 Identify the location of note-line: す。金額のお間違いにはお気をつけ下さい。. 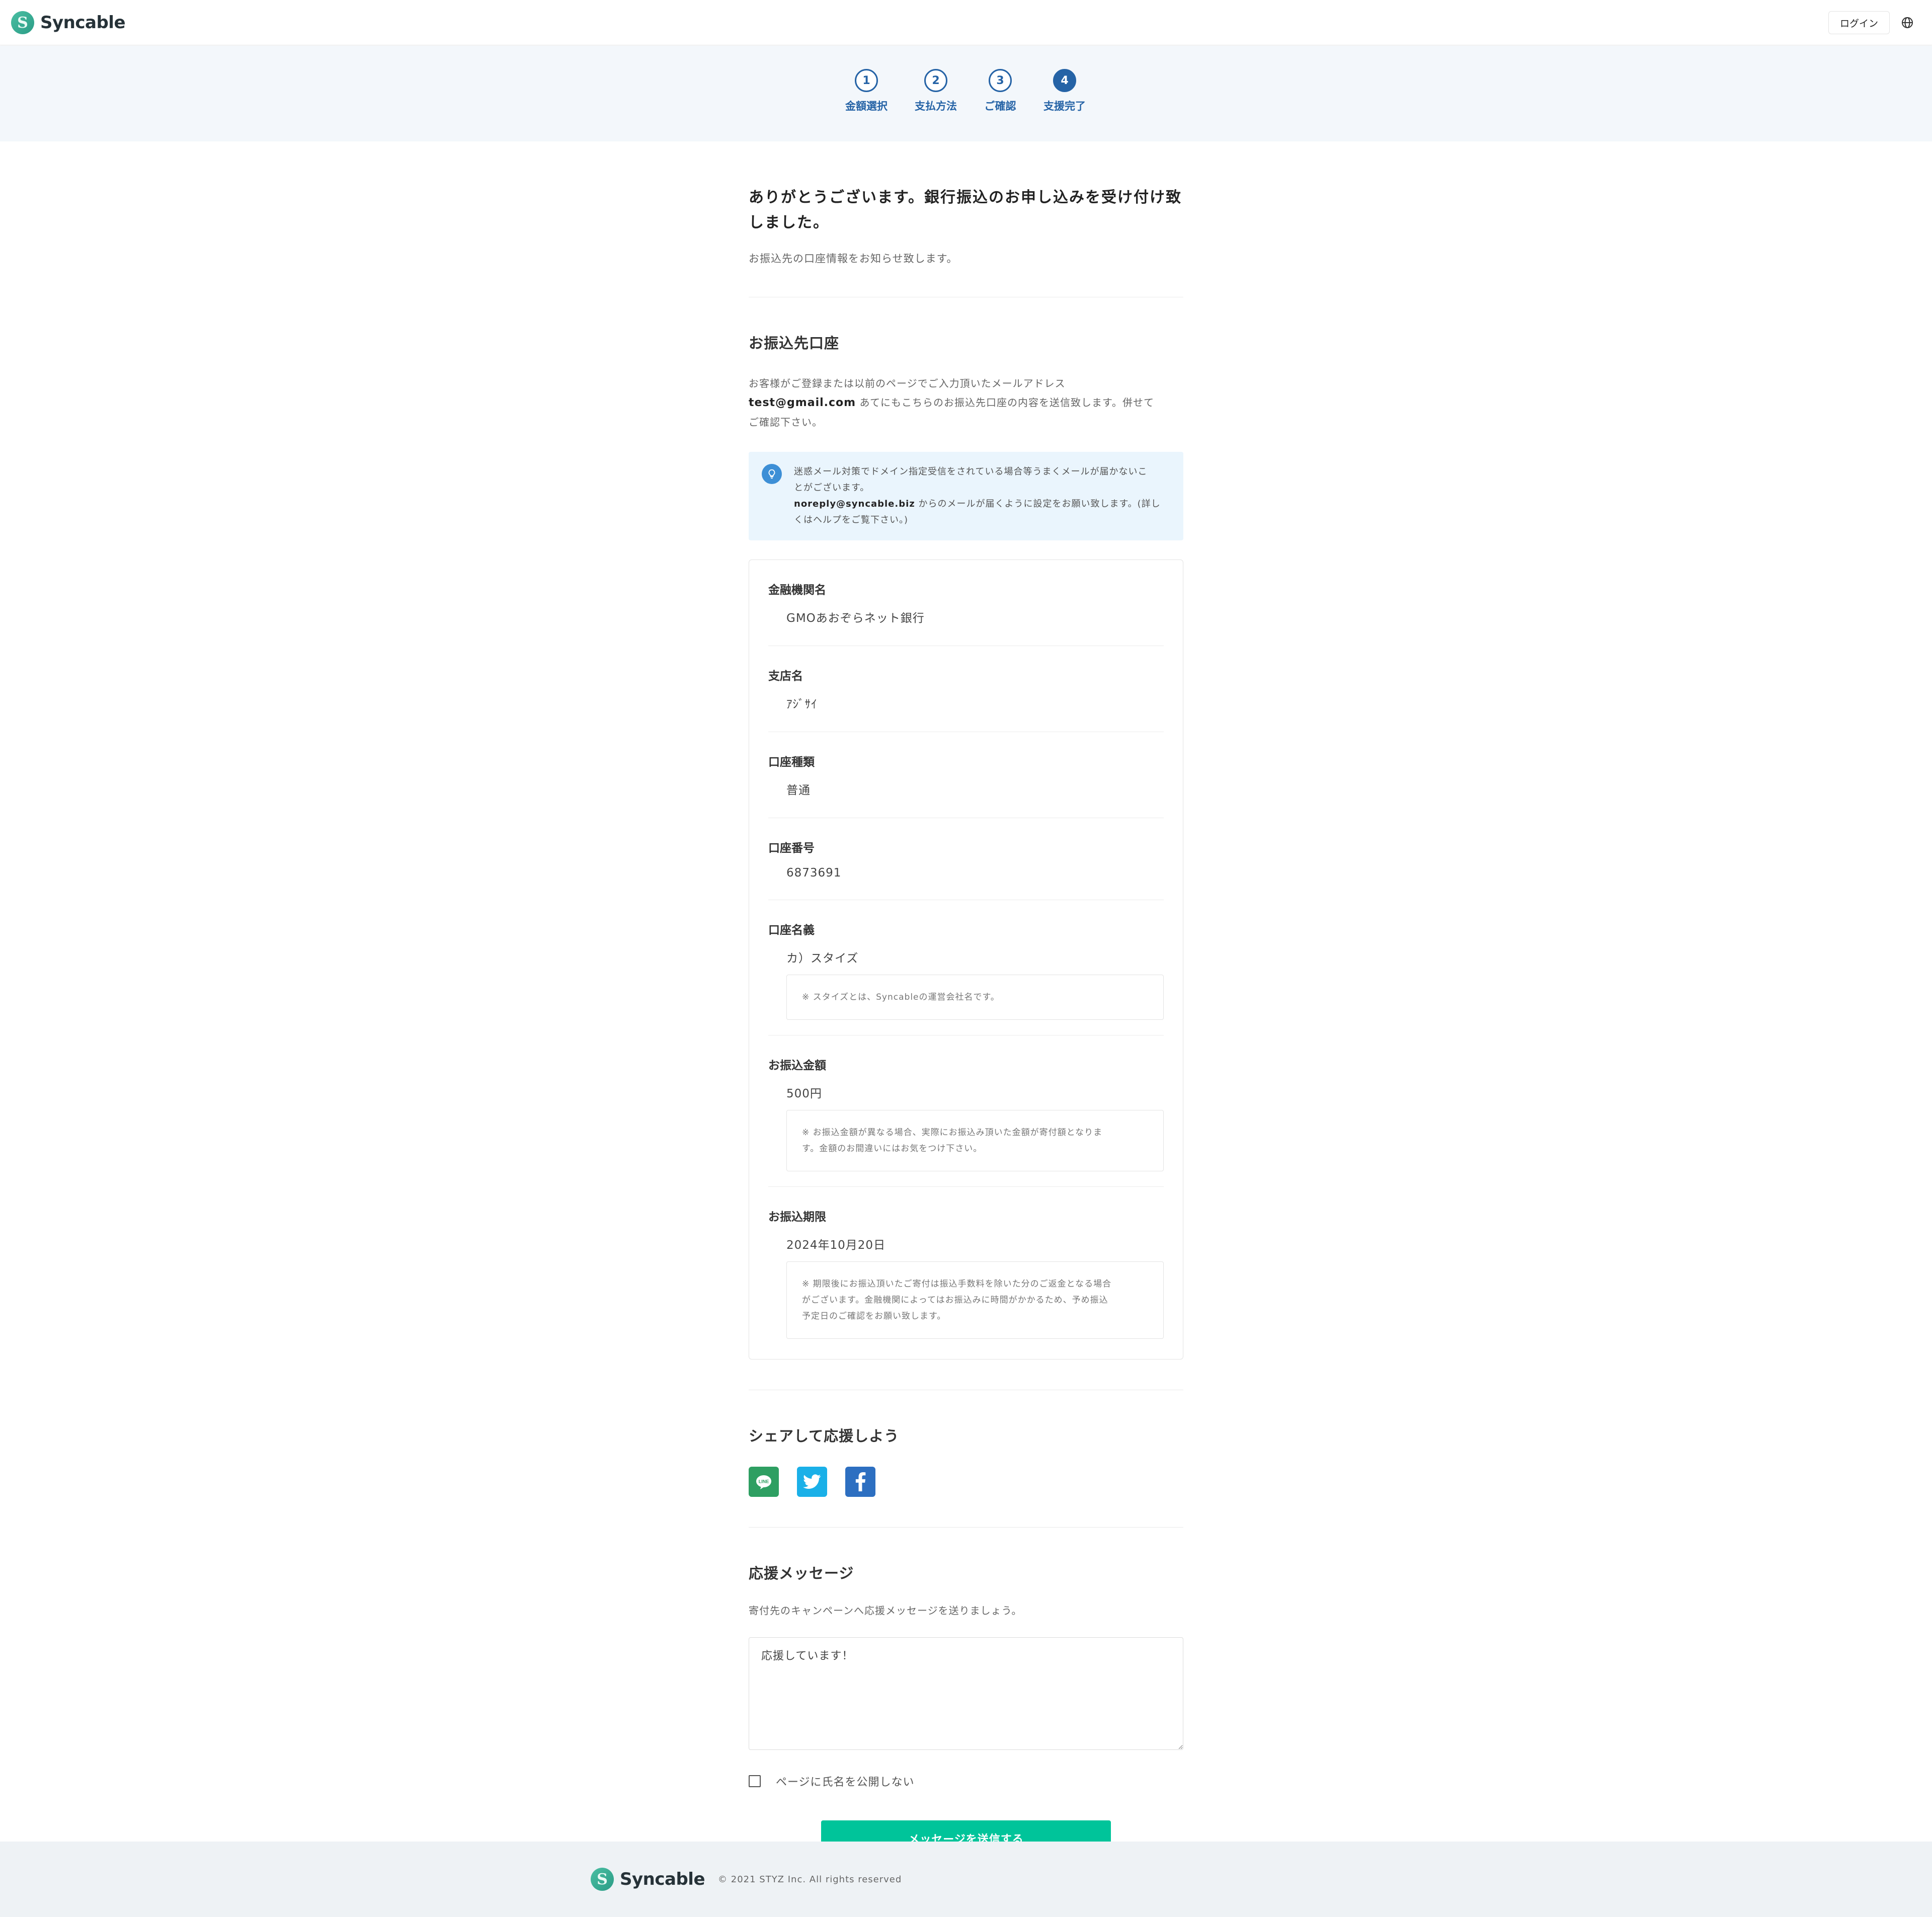
(892, 1149).